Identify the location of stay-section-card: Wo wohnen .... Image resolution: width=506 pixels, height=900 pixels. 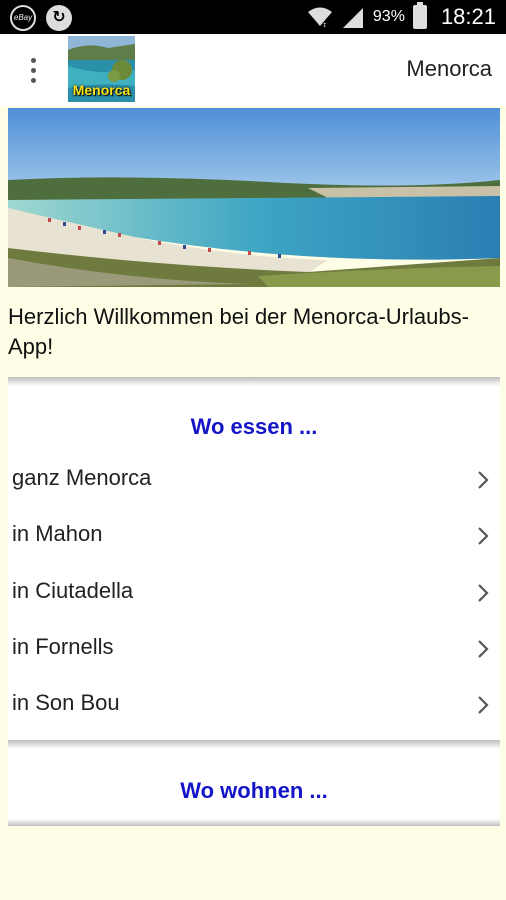
(254, 783).